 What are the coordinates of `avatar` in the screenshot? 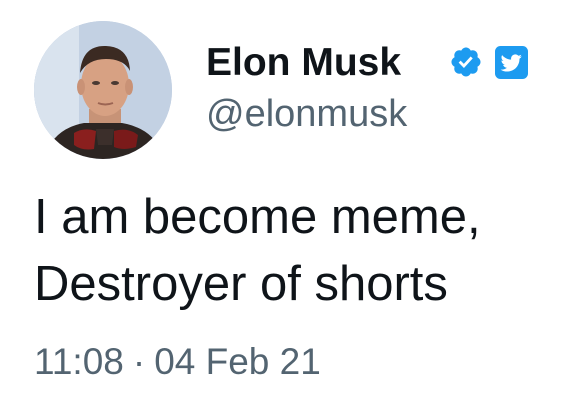 It's located at (103, 90).